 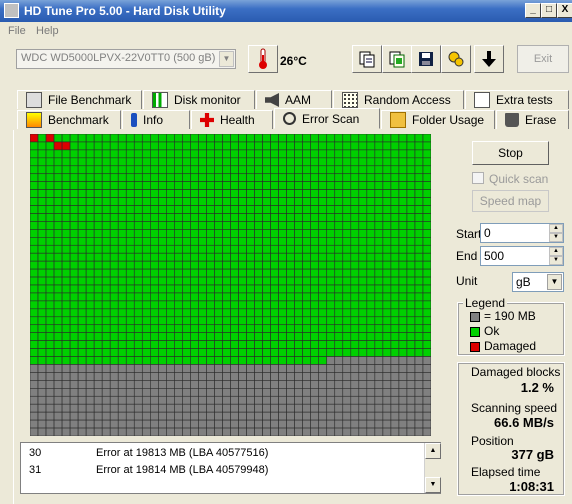 What do you see at coordinates (456, 59) in the screenshot?
I see `options-button` at bounding box center [456, 59].